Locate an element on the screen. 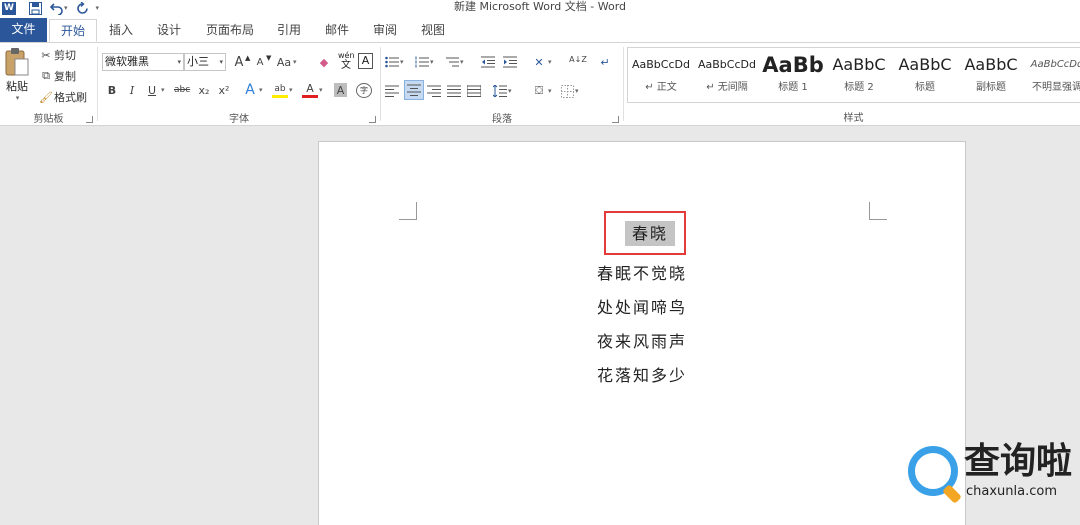 The image size is (1080, 525). tab-design: 设计 is located at coordinates (169, 30).